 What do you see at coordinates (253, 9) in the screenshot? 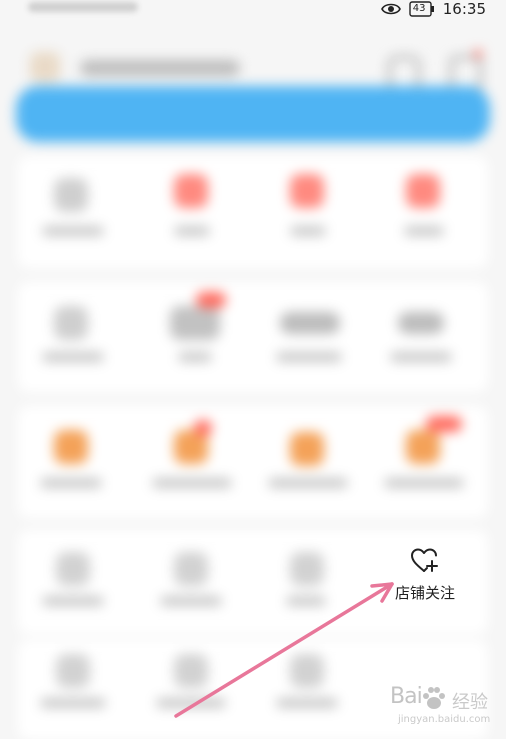
I see `status-bar: 43 16:35` at bounding box center [253, 9].